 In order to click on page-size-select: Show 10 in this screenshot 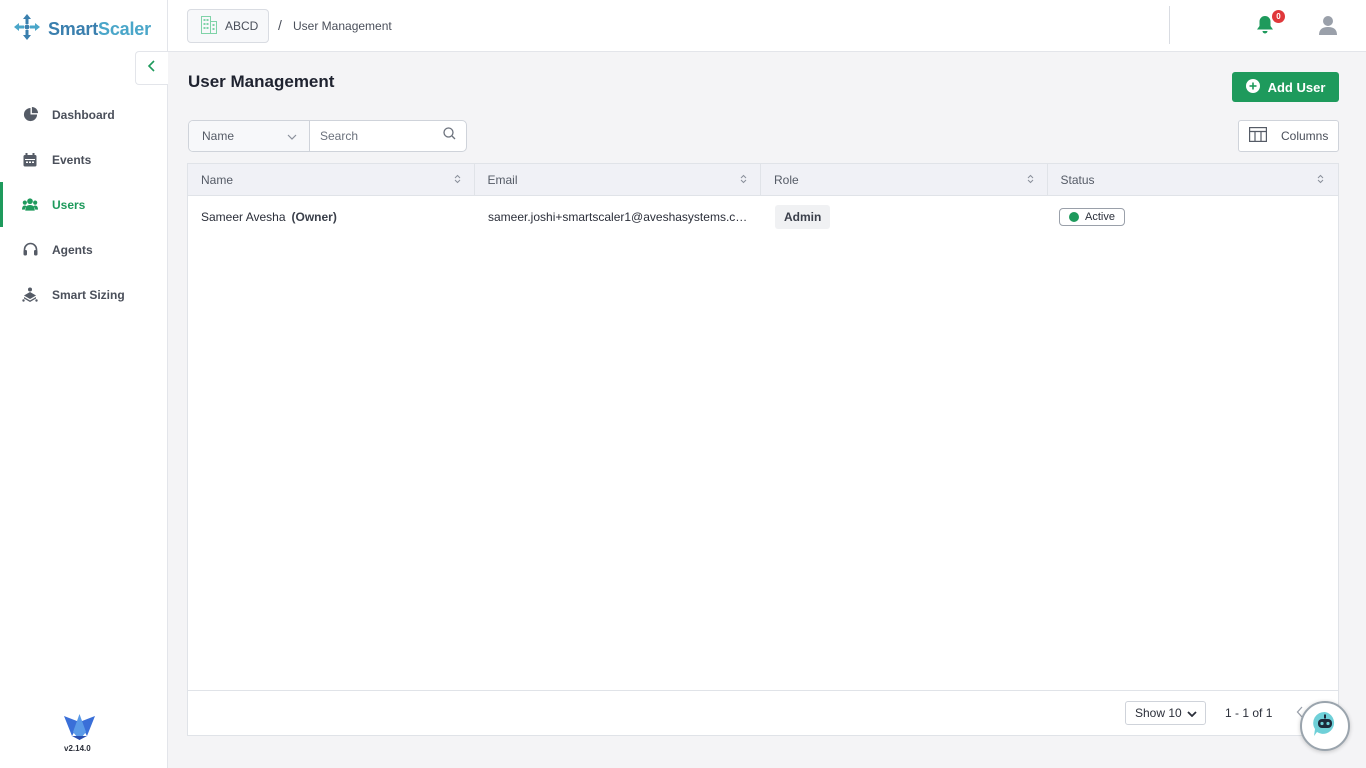, I will do `click(1165, 713)`.